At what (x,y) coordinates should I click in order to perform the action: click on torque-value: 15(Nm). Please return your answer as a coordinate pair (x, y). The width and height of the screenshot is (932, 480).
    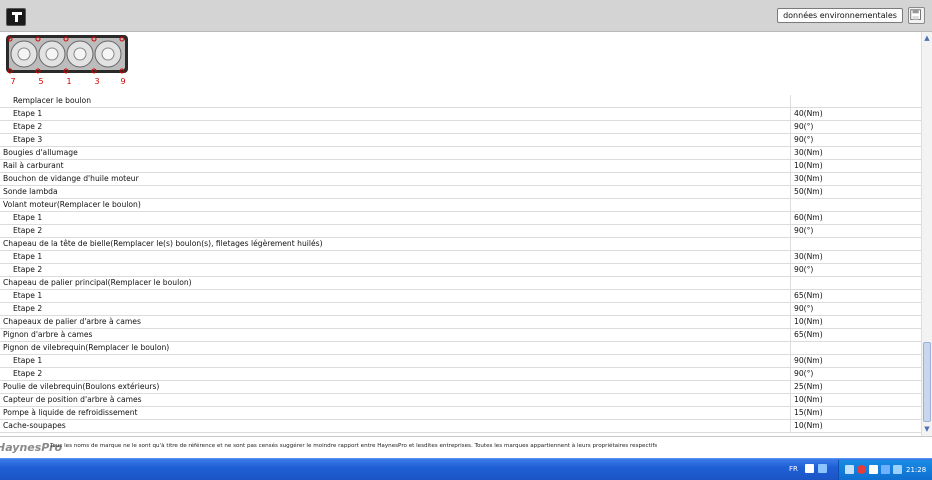
    Looking at the image, I should click on (808, 412).